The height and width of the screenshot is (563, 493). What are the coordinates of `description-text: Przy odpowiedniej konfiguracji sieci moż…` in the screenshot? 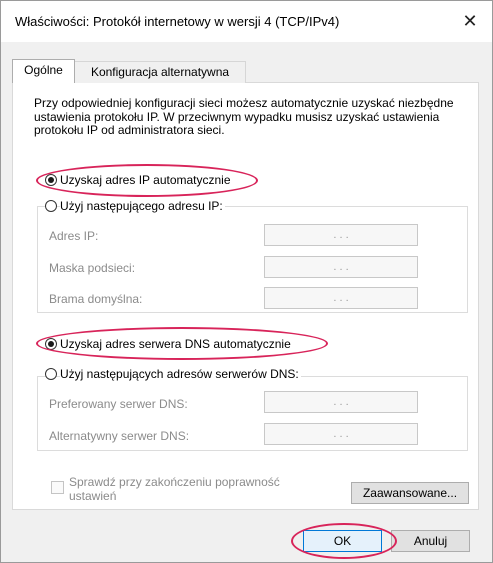 It's located at (244, 116).